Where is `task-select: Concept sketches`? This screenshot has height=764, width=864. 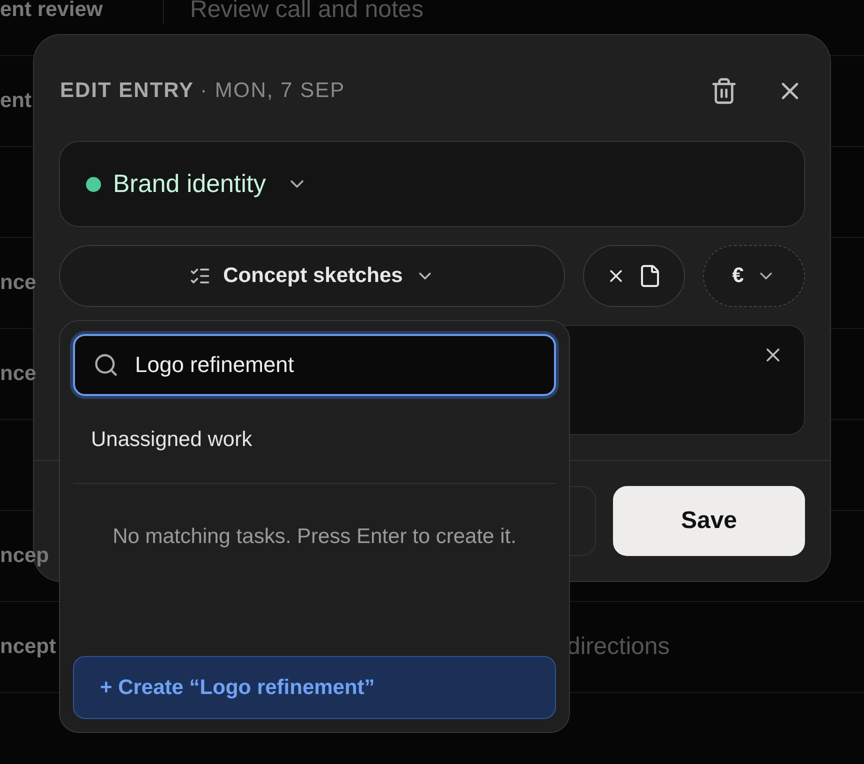 task-select: Concept sketches is located at coordinates (312, 276).